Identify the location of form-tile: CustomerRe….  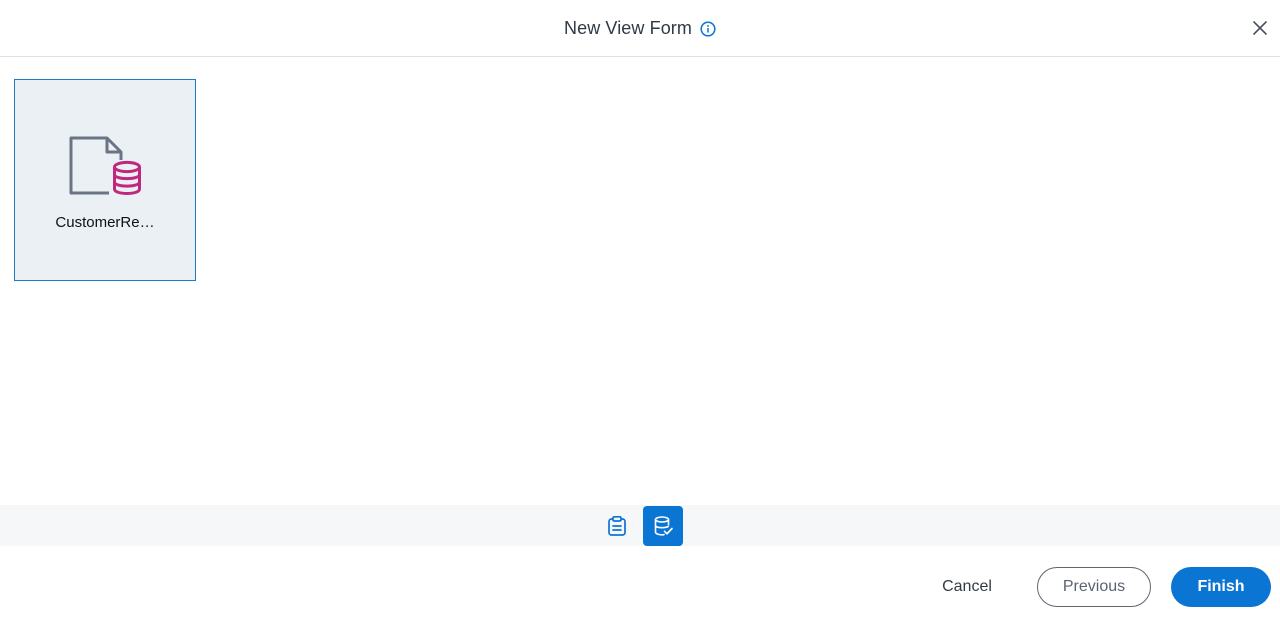
(105, 180).